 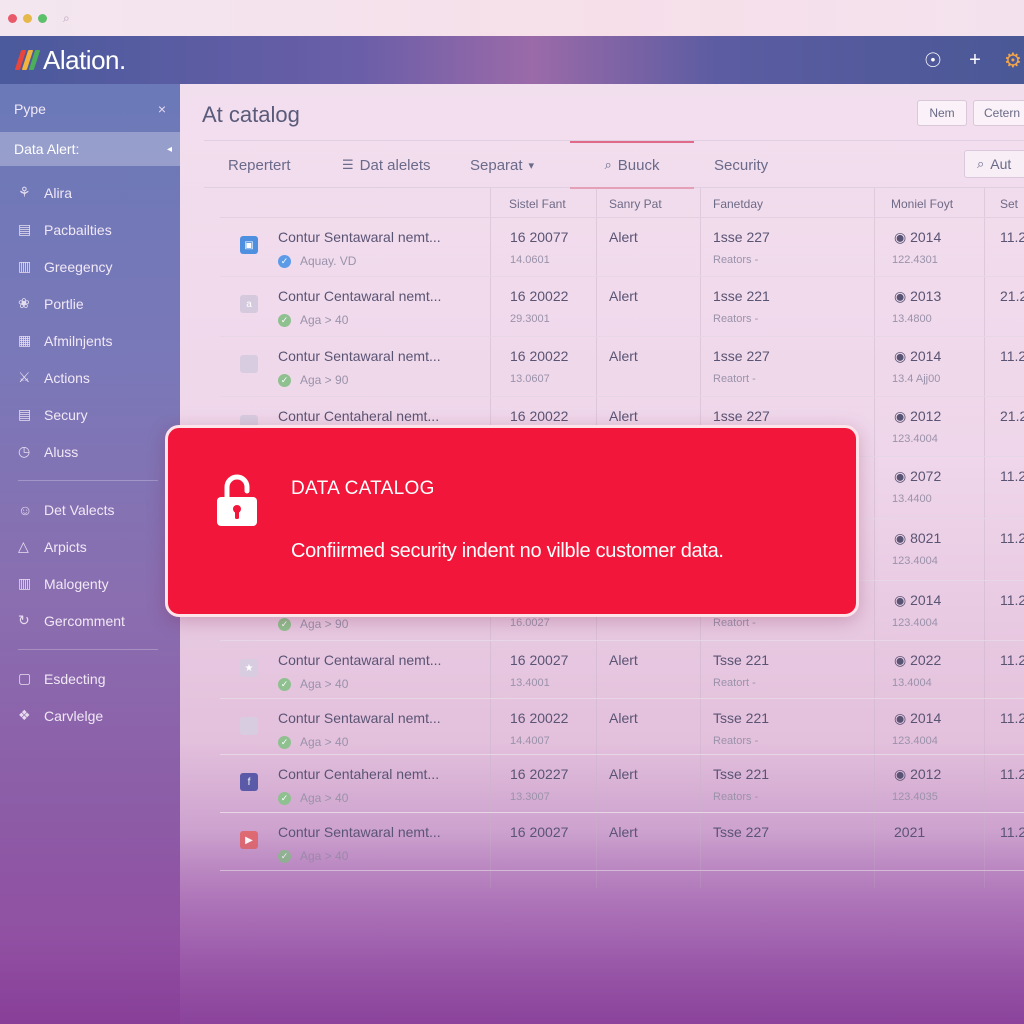 I want to click on sidebar-item-icon: ☺, so click(x=25, y=509).